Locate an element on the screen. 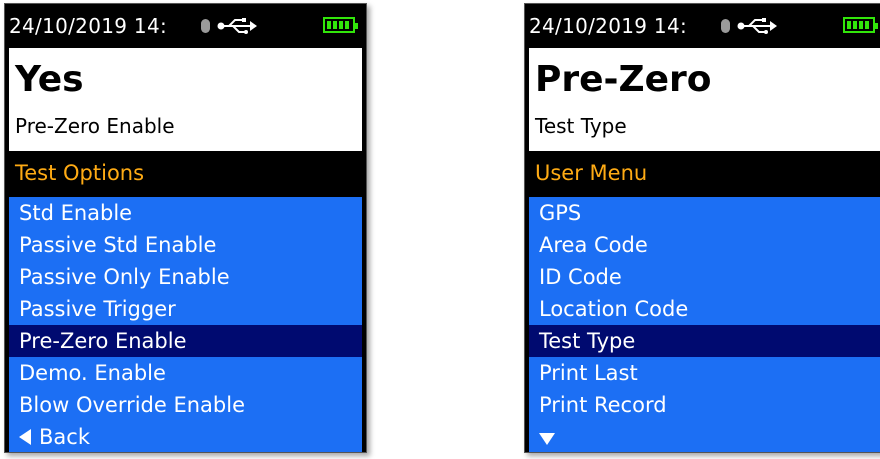 The height and width of the screenshot is (459, 880). menu-item-area-code: Area Code is located at coordinates (704, 245).